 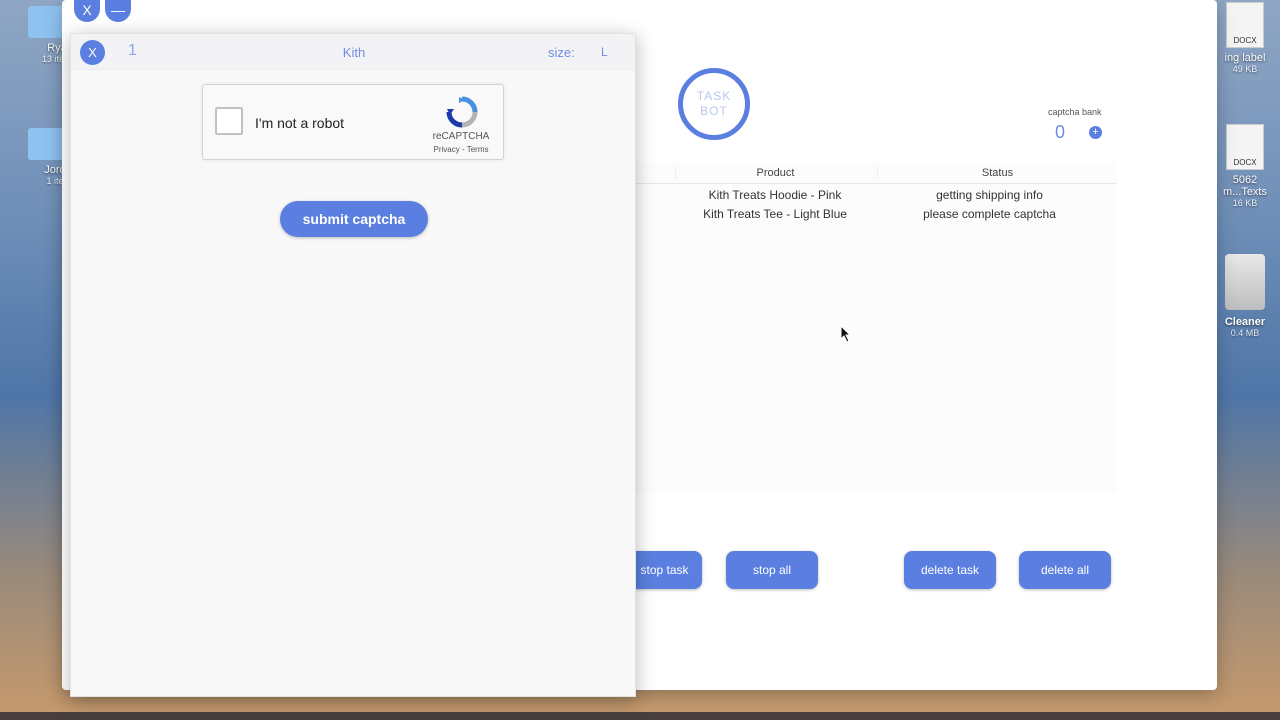 What do you see at coordinates (300, 123) in the screenshot?
I see `recaptcha-label: I'm not a robot` at bounding box center [300, 123].